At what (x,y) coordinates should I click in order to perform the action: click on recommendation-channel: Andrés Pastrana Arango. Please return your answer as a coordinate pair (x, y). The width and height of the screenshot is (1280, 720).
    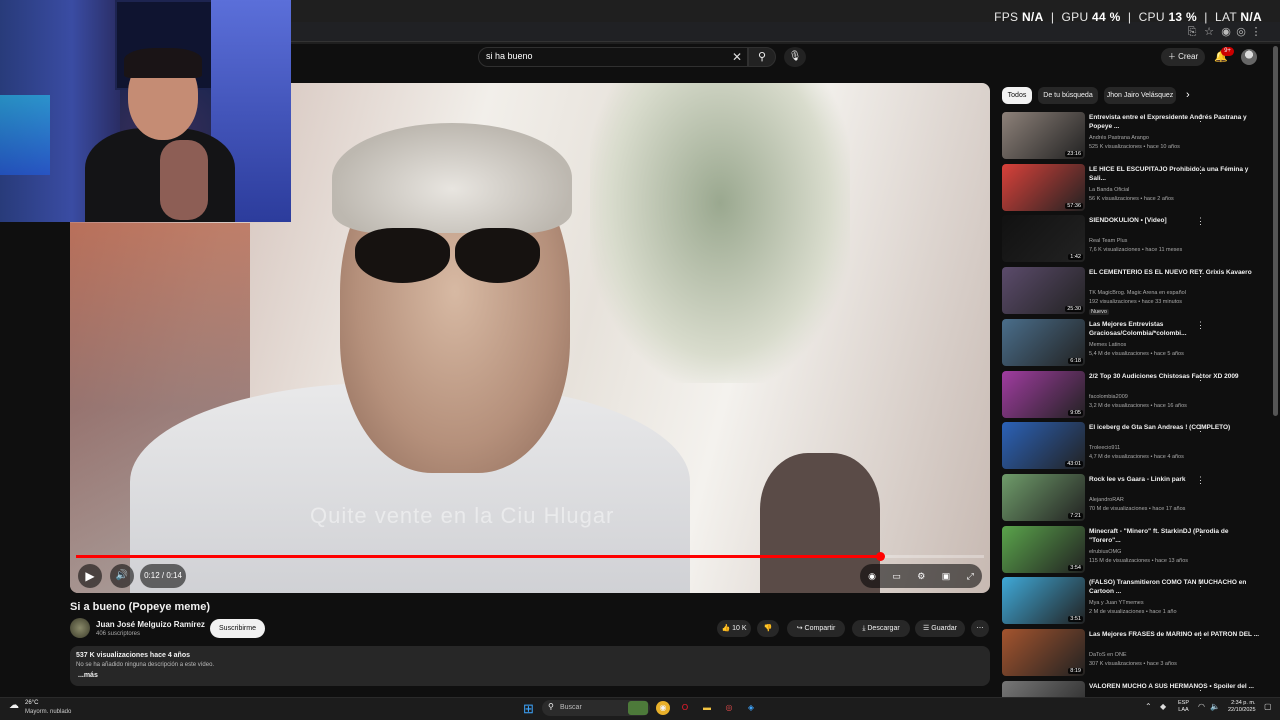
    Looking at the image, I should click on (1119, 138).